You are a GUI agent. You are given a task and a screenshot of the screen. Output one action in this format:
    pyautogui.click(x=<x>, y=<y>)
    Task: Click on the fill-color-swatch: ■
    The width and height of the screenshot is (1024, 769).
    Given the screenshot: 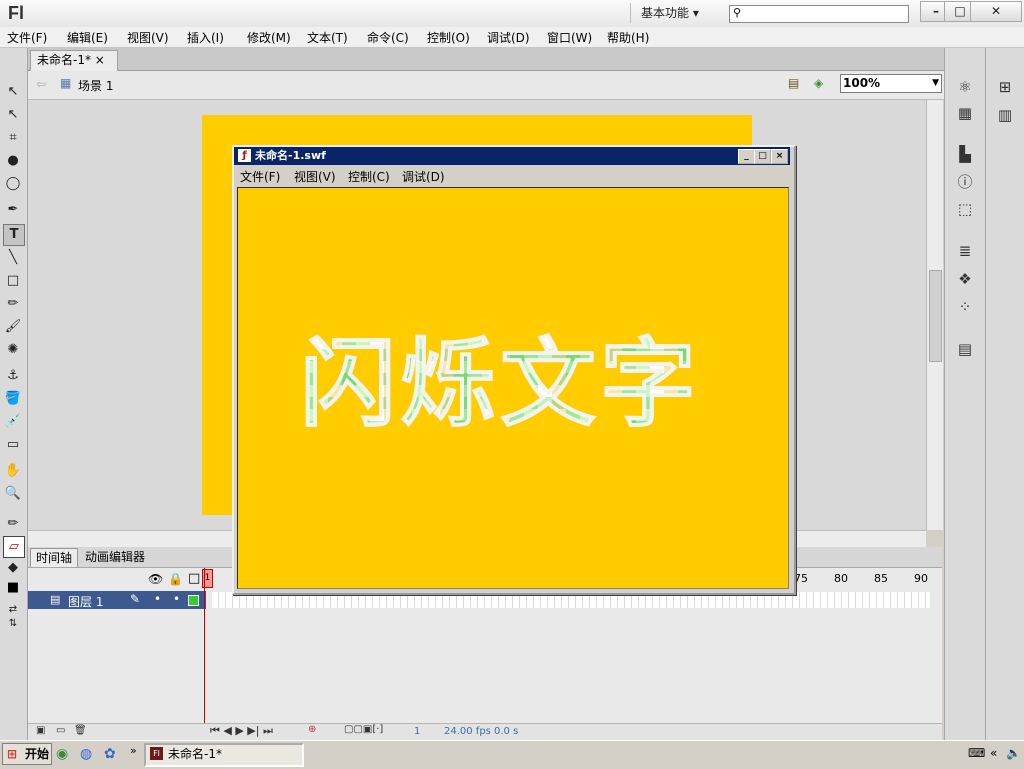 What is the action you would take?
    pyautogui.click(x=13, y=588)
    